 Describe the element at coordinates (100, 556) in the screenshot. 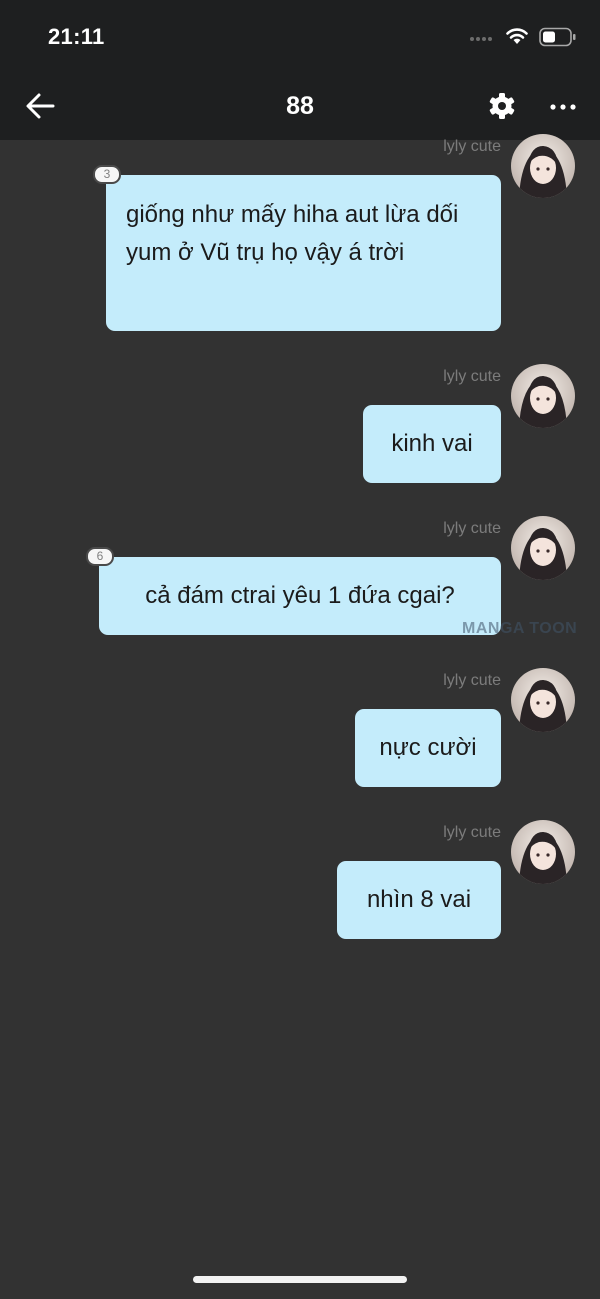

I see `reply-count-badge: 6` at that location.